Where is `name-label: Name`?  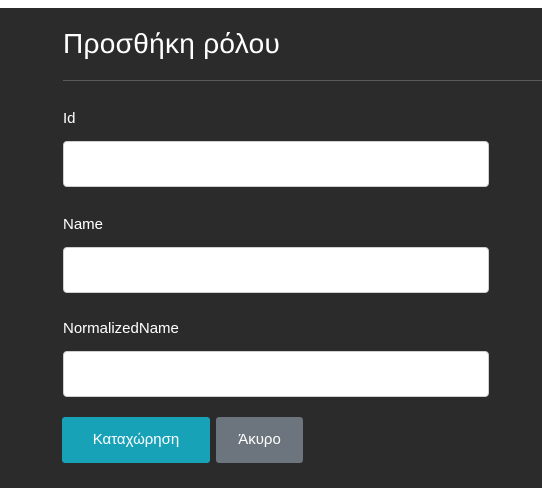
name-label: Name is located at coordinates (83, 224).